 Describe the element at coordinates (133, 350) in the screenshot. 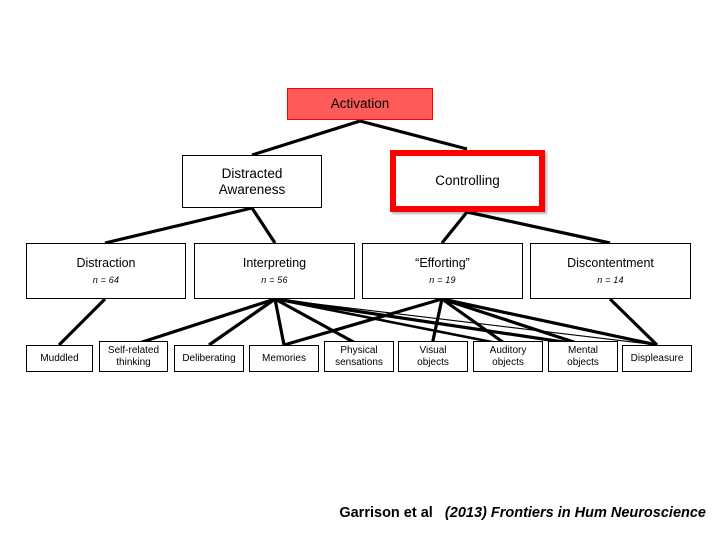

I see `node-self-related-thinking-label-line1: Self-related` at that location.